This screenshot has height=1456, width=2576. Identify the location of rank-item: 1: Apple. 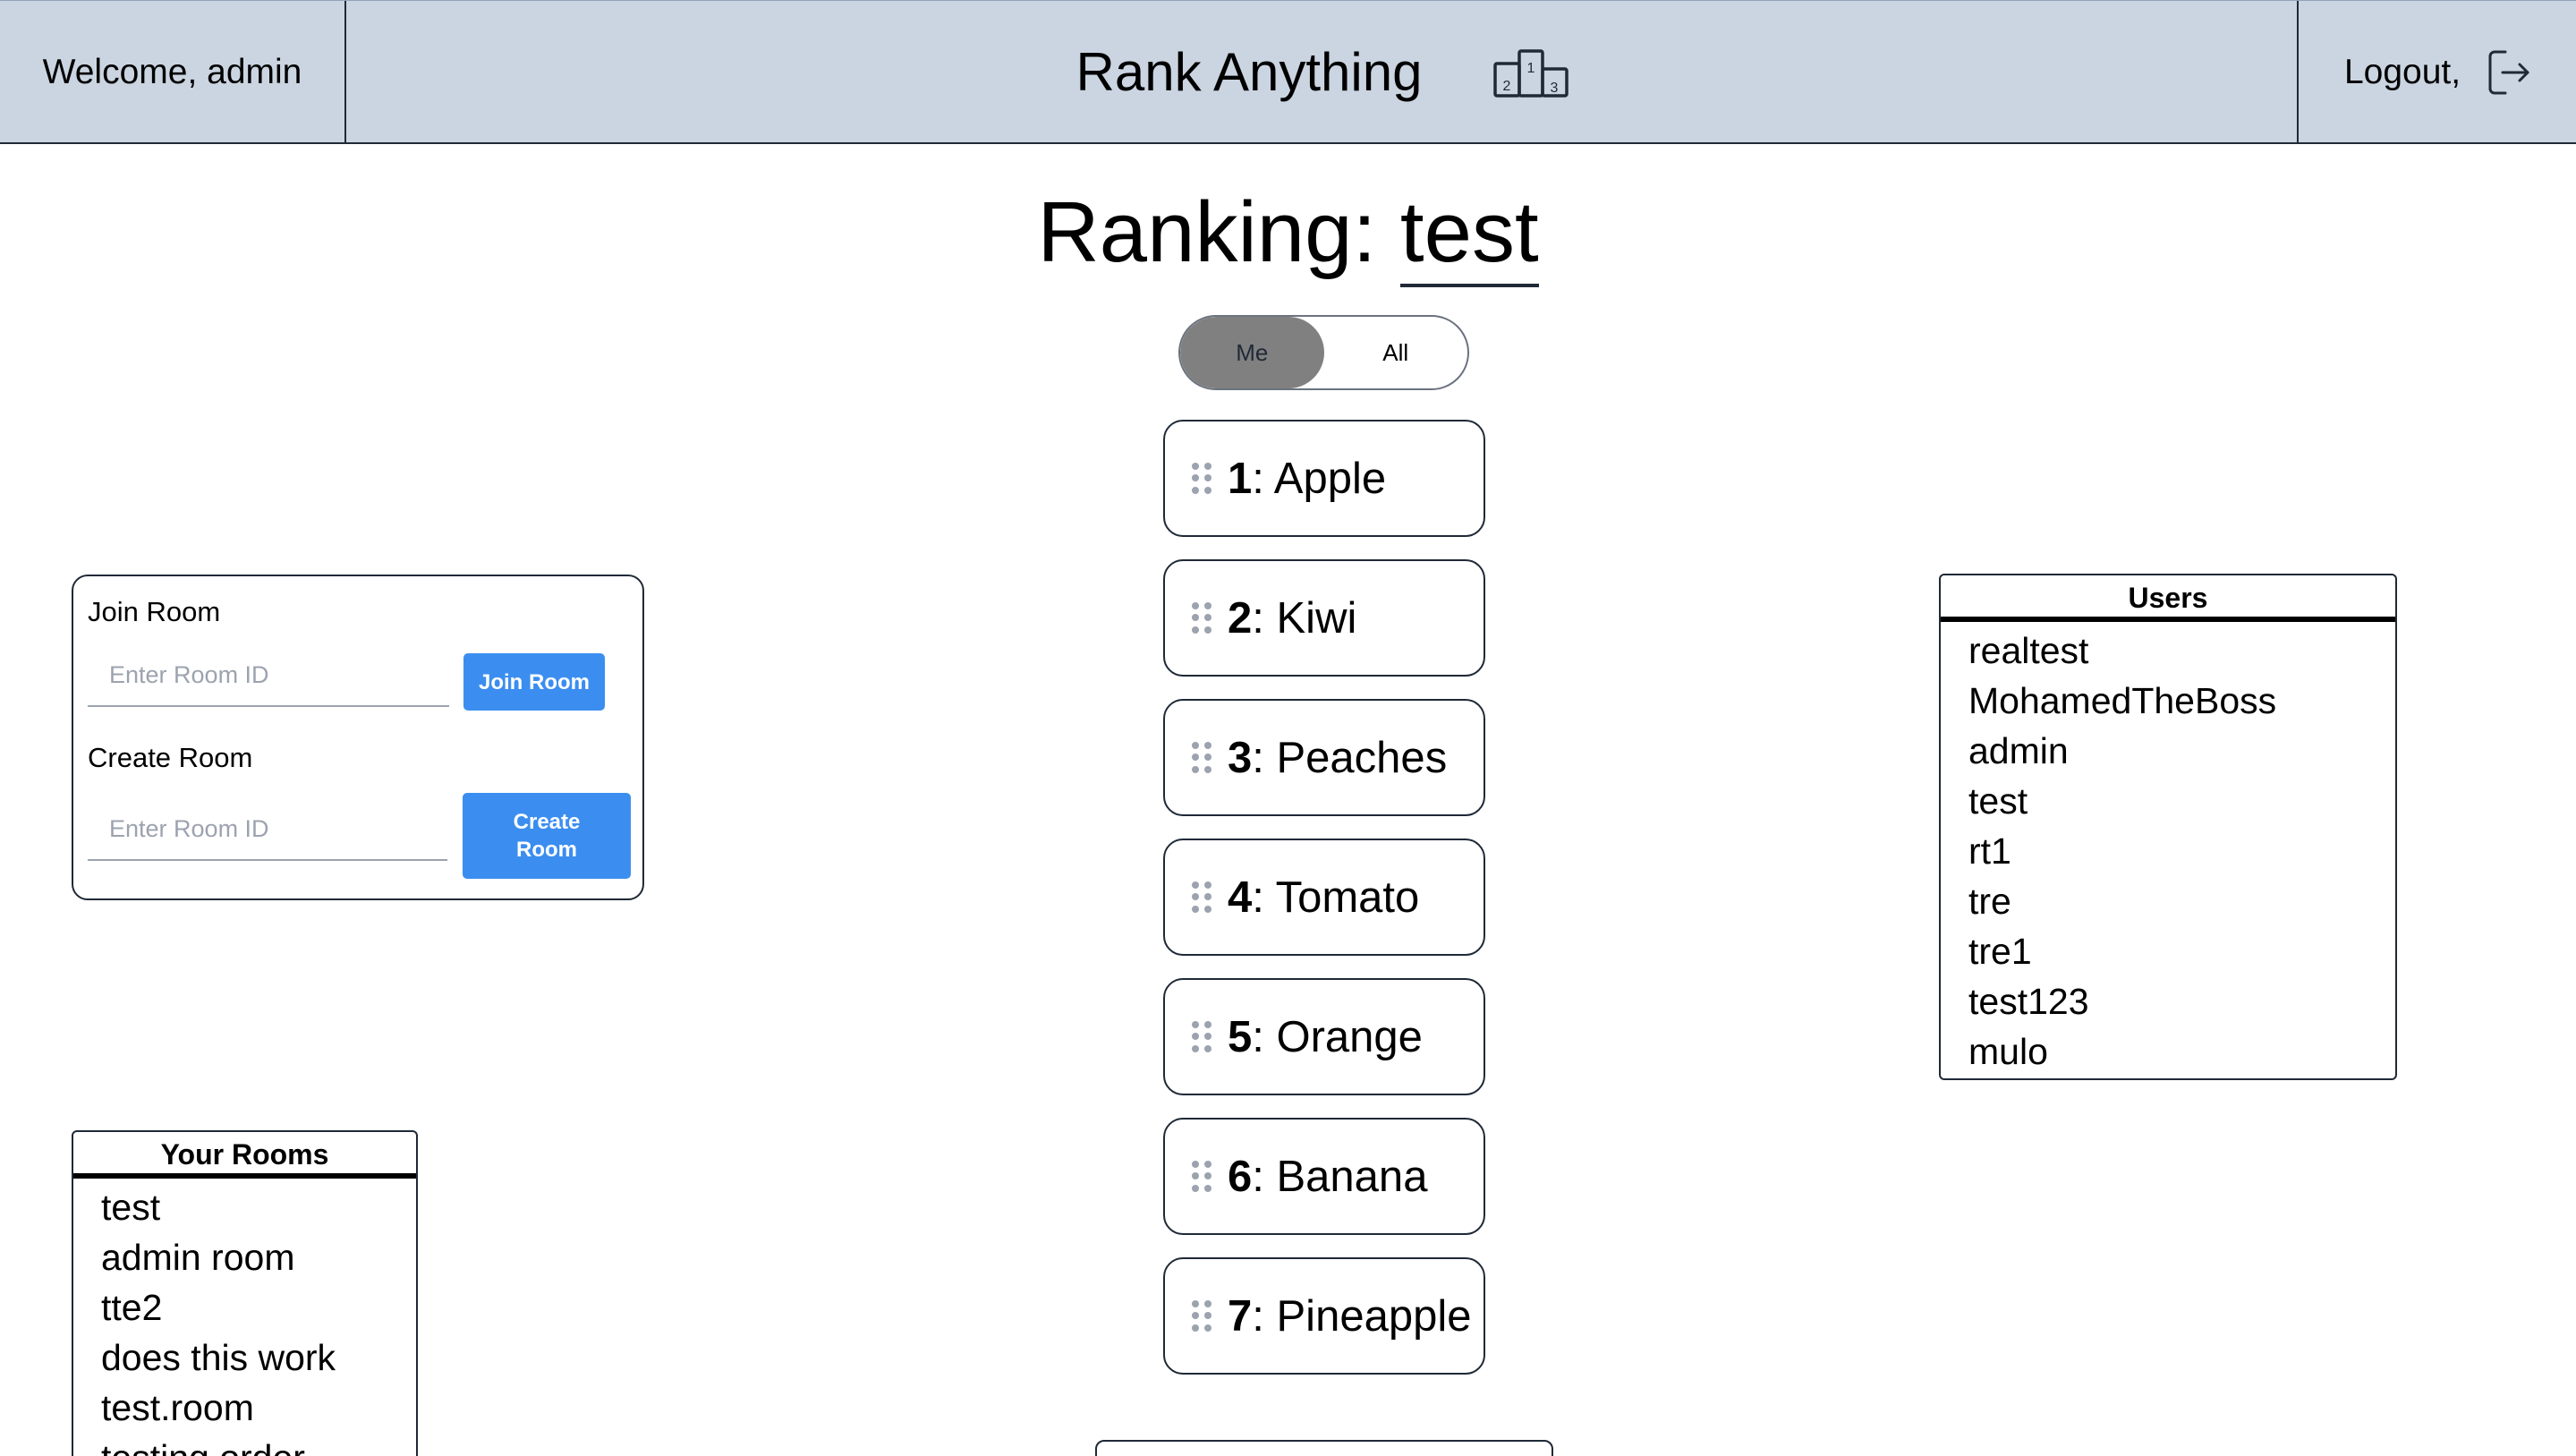
(1324, 478).